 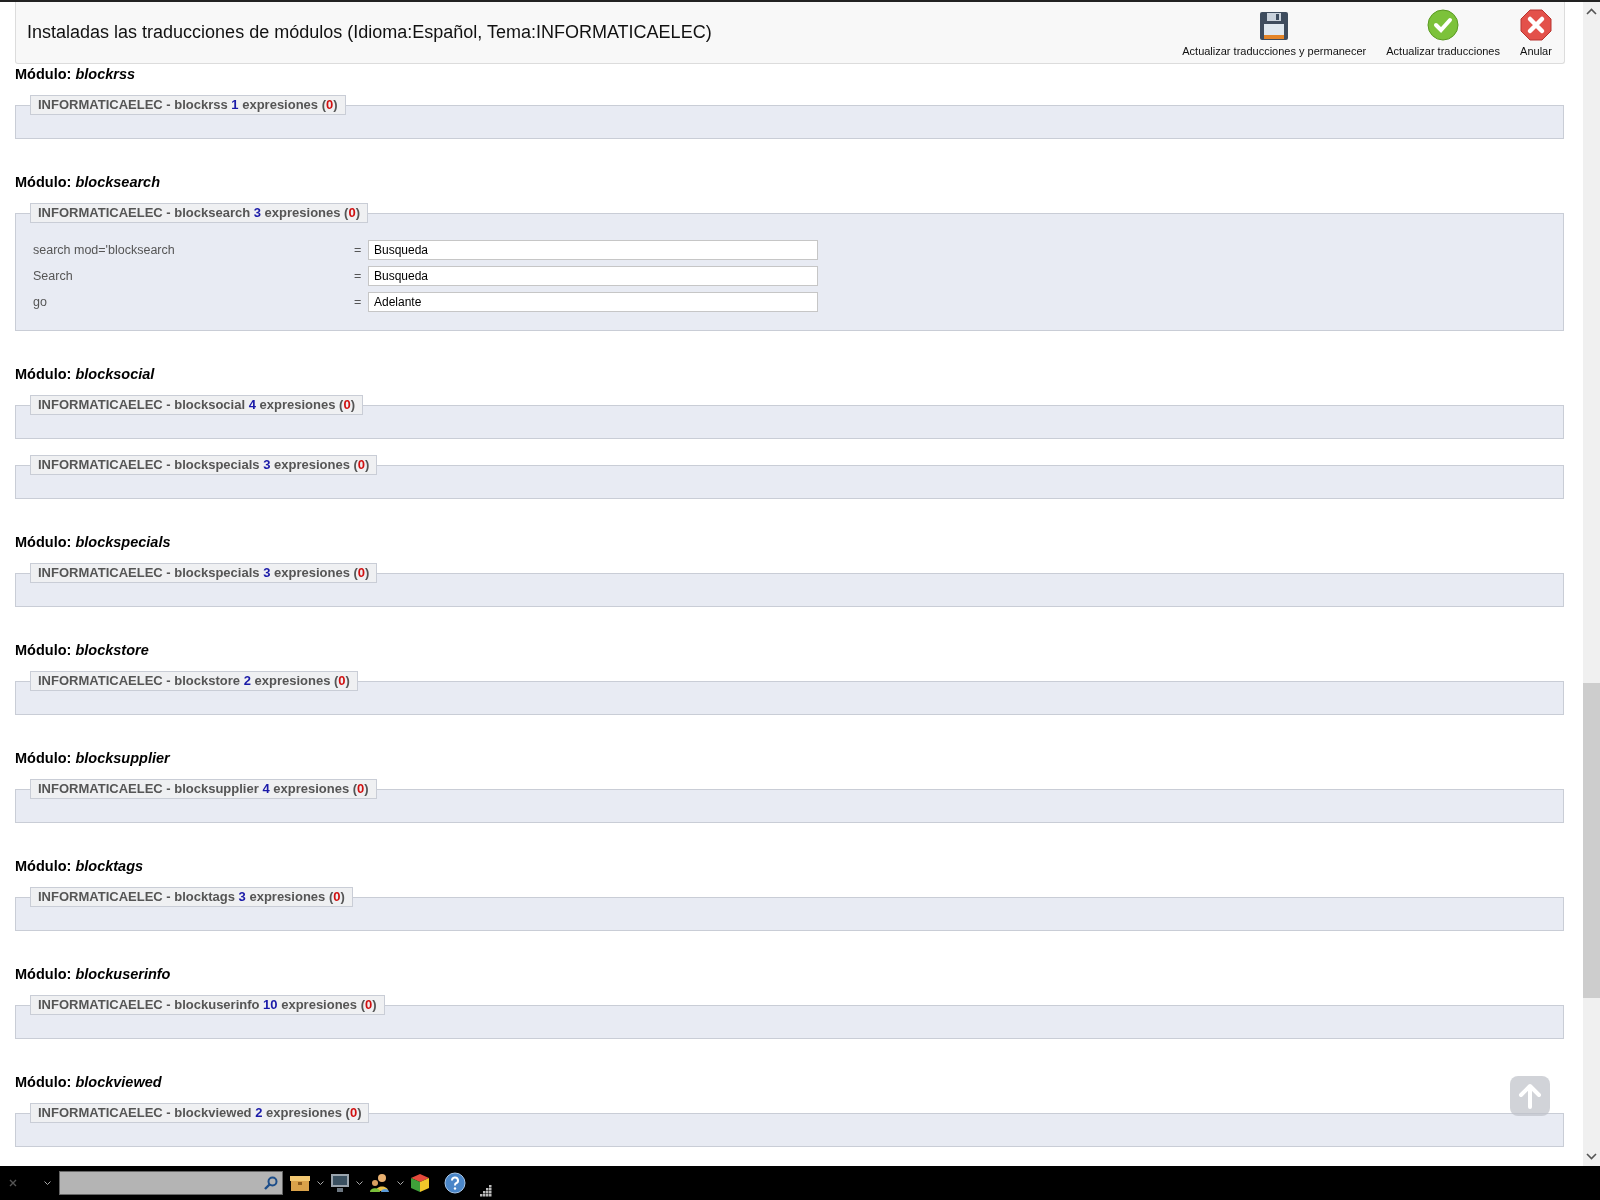 I want to click on group-legend: INFORMATICAELEC - blockuserinfo 10 expresiones (0), so click(x=207, y=1005).